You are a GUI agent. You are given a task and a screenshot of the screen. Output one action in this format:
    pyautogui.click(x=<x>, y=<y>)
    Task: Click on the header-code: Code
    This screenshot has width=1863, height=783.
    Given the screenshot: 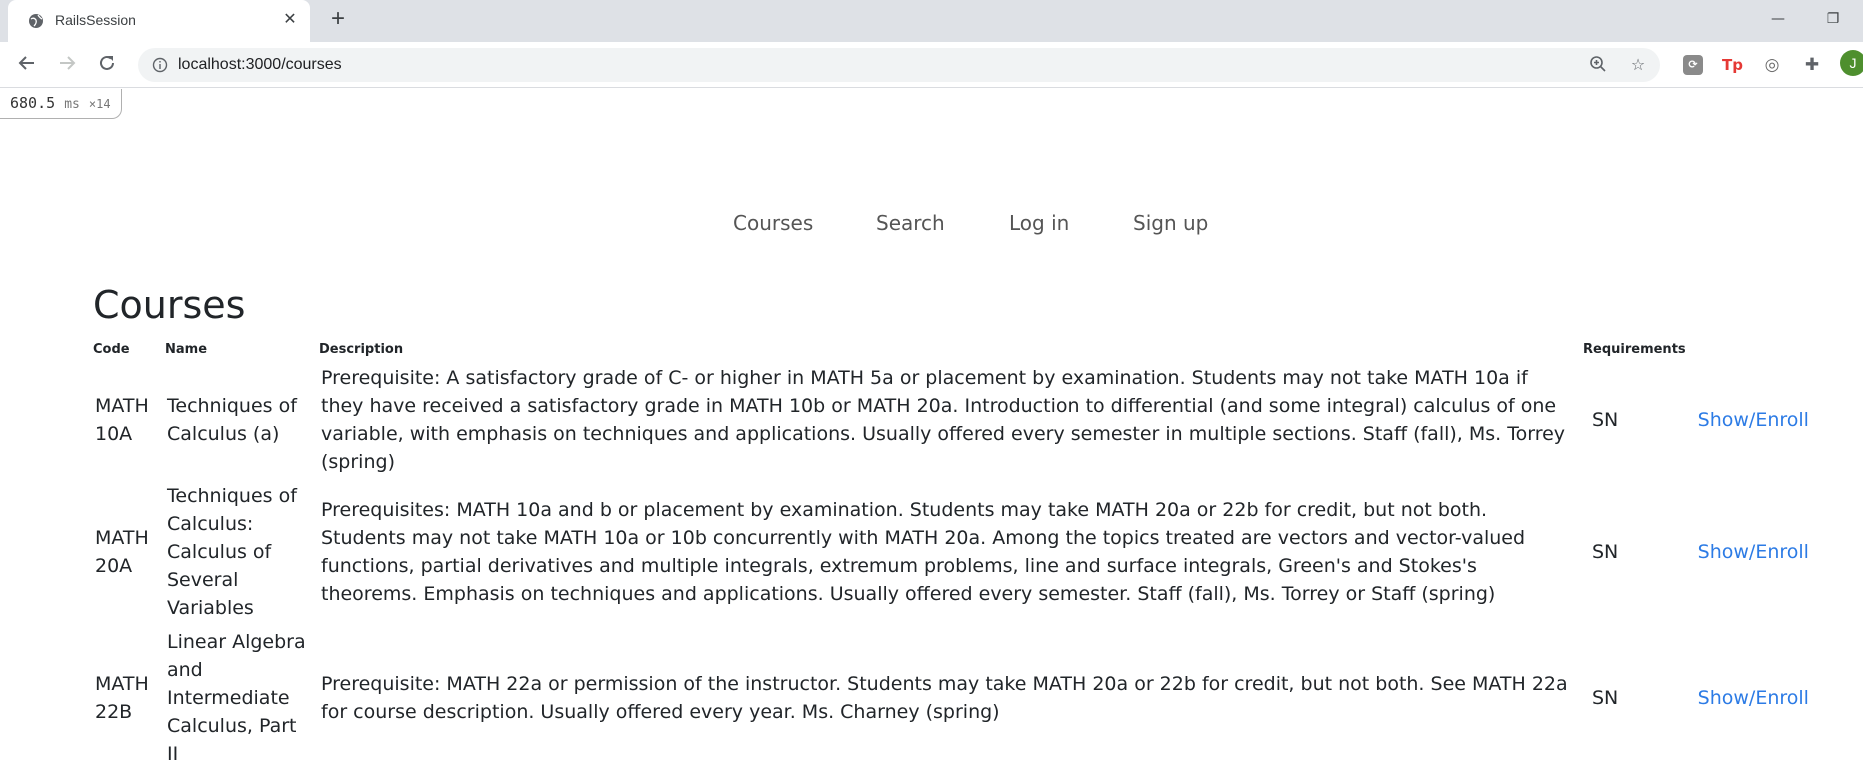 What is the action you would take?
    pyautogui.click(x=111, y=349)
    